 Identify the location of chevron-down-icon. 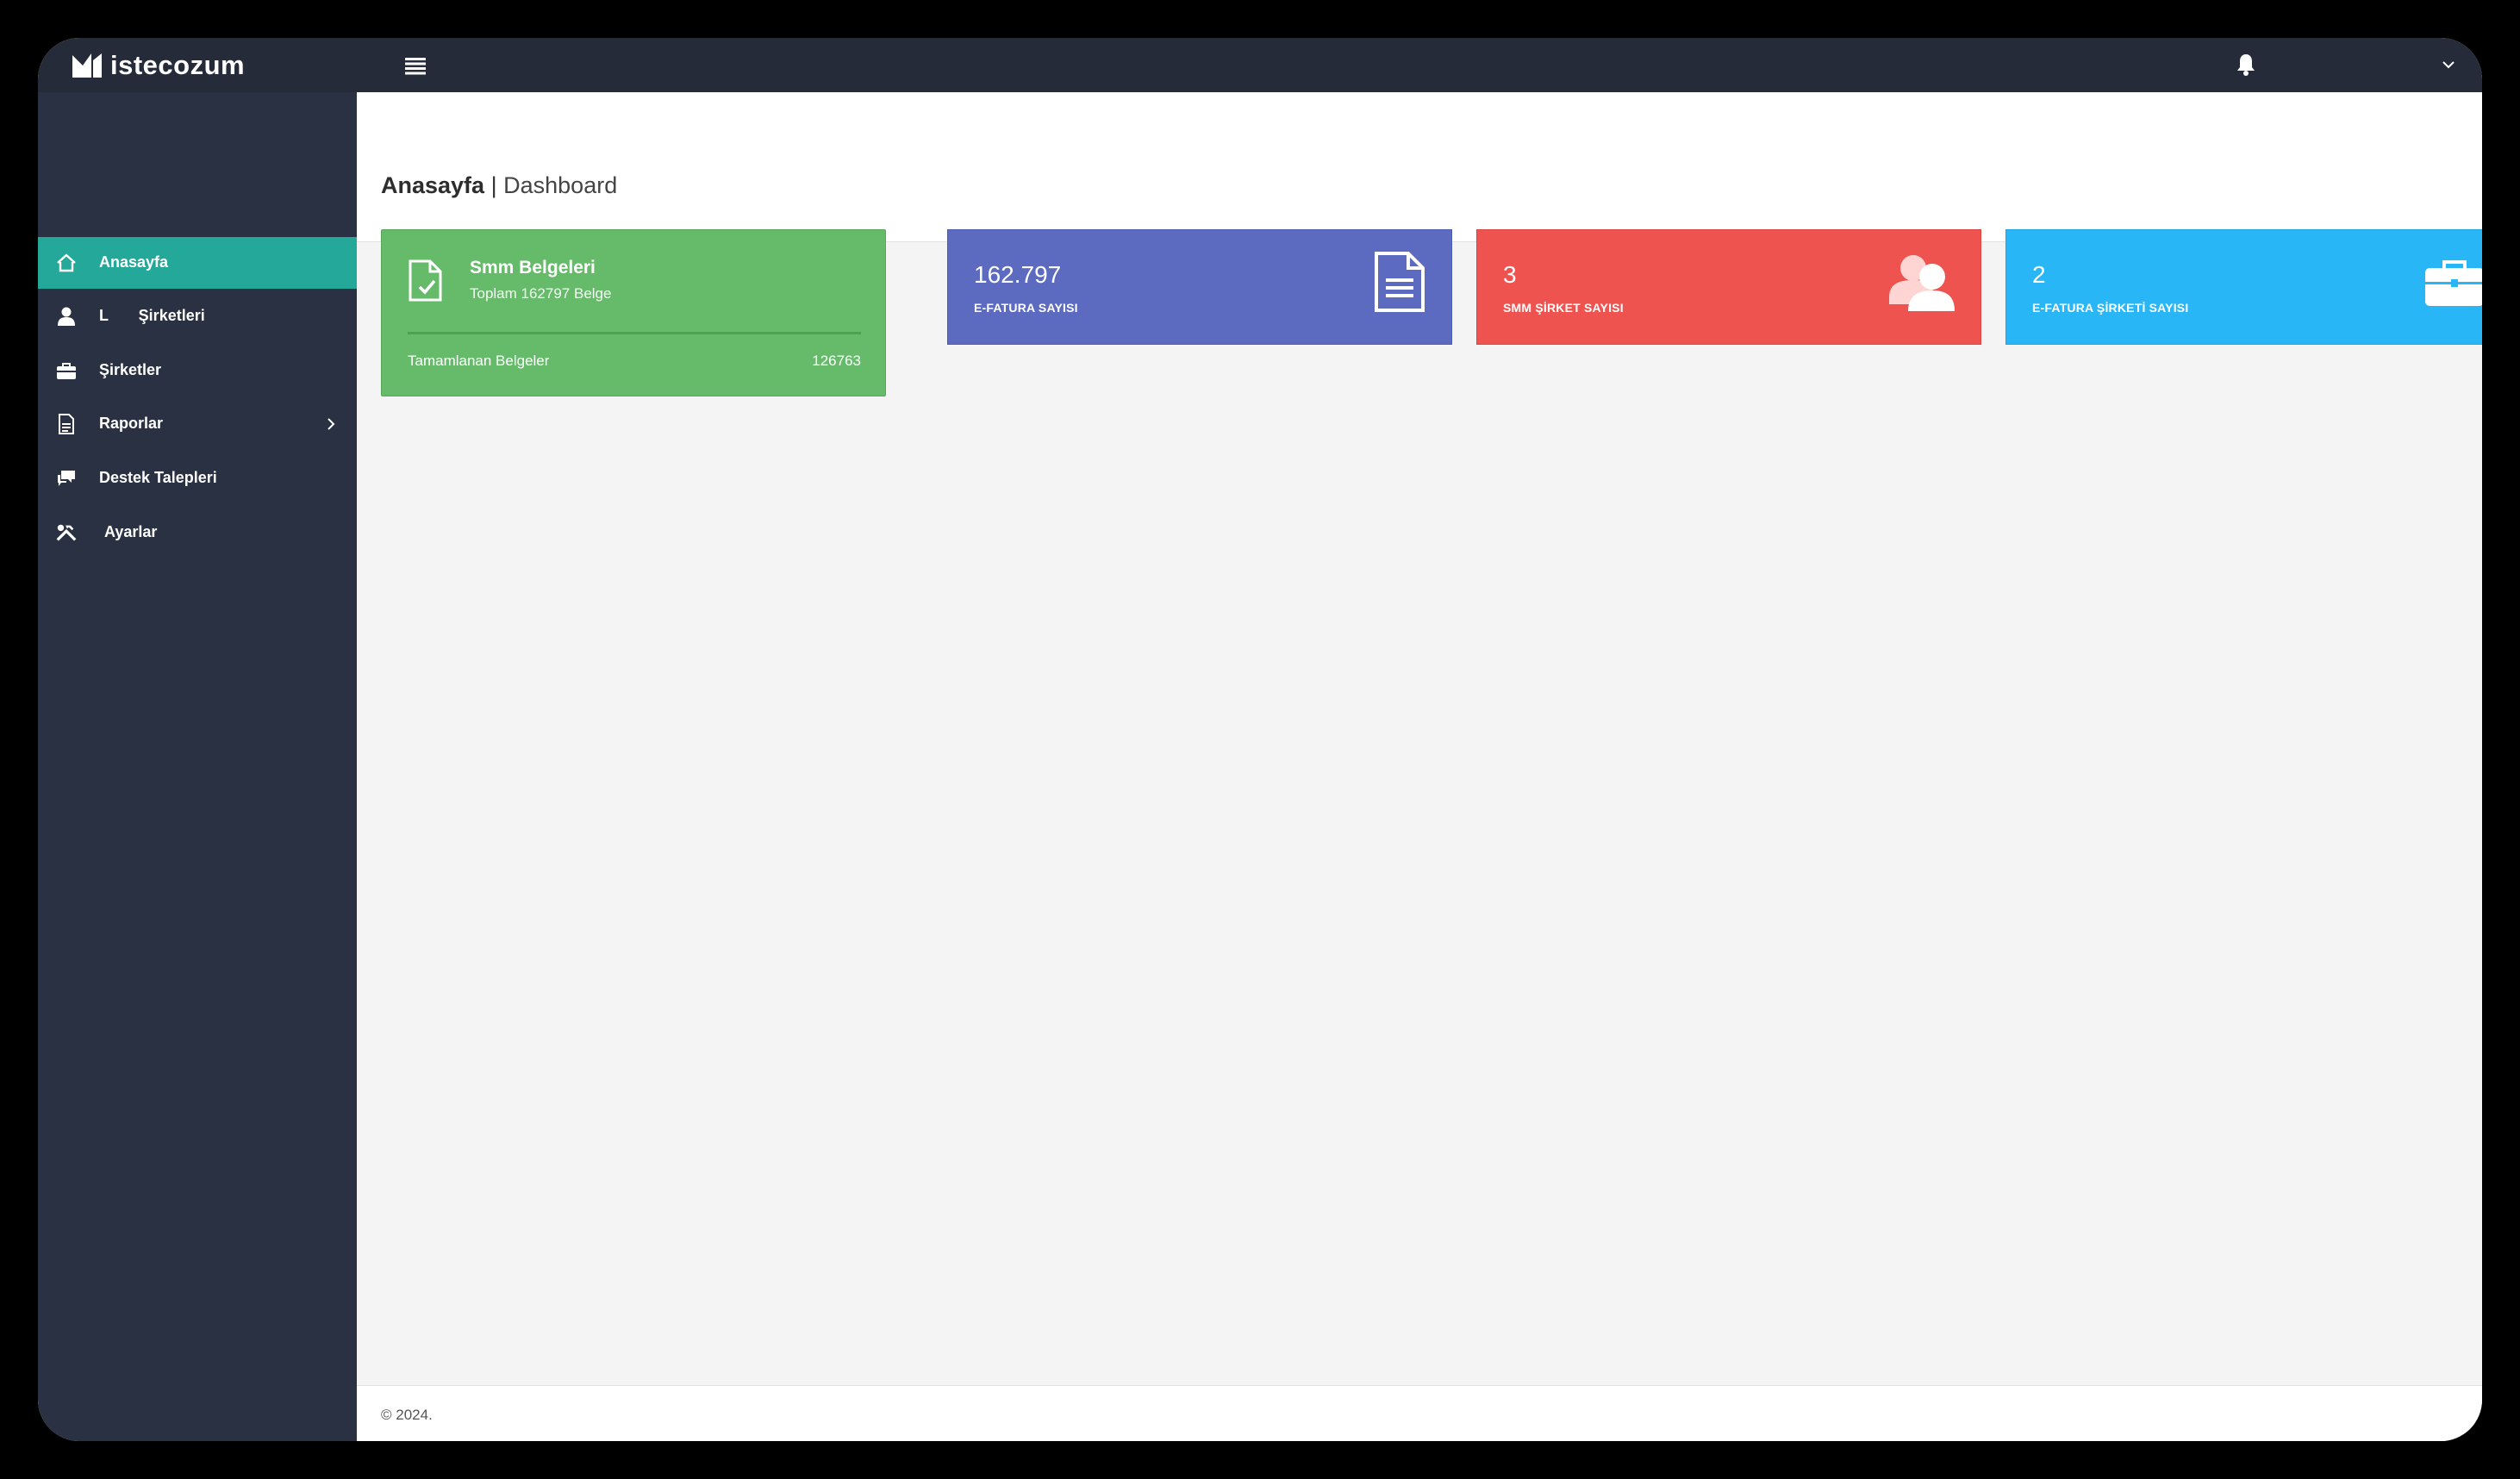
(2449, 65).